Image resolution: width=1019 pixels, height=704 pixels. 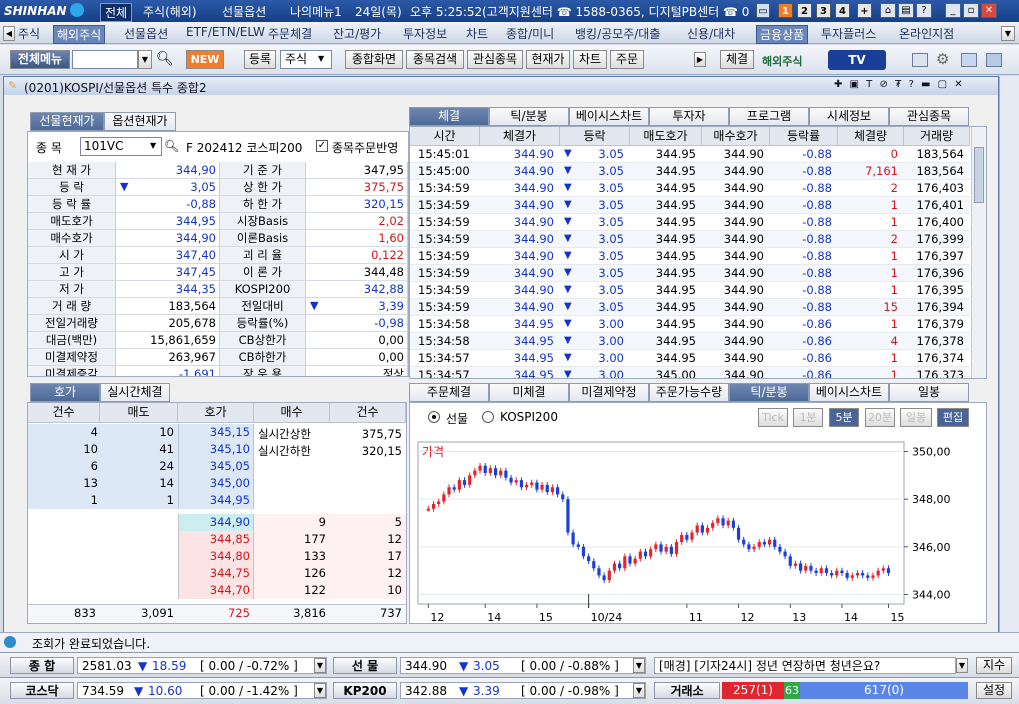 I want to click on trade-tab: 베이시스차트, so click(x=609, y=116).